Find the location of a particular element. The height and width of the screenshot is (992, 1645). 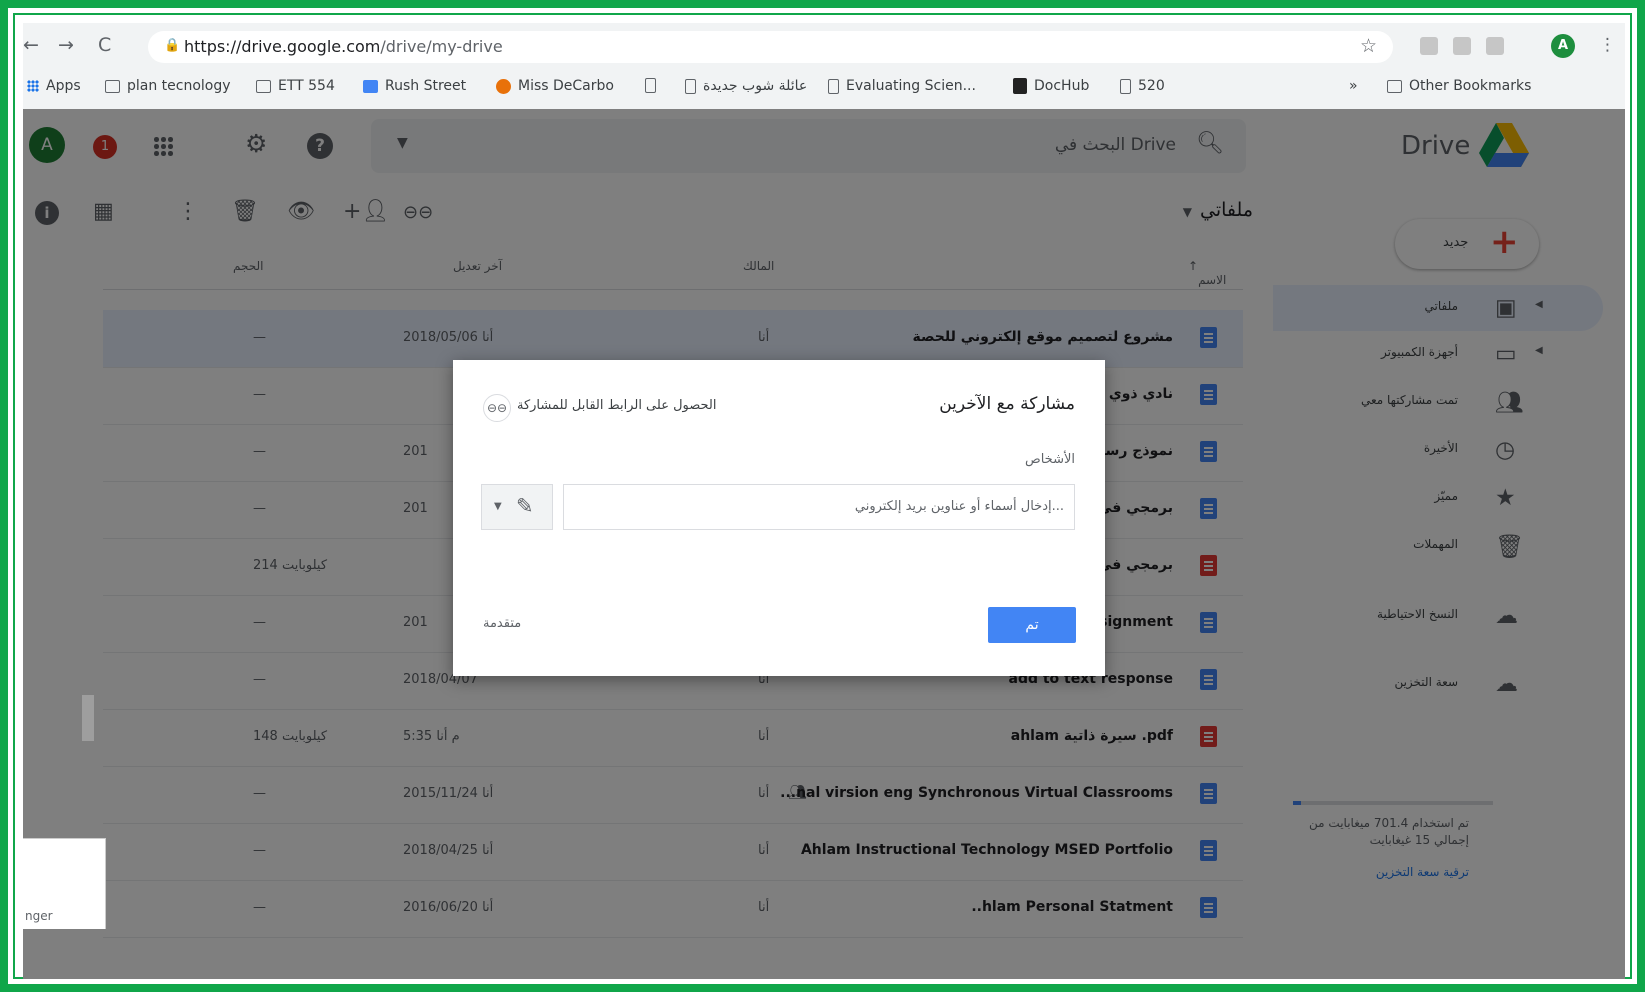

lock-icon: 🔒 is located at coordinates (172, 45).